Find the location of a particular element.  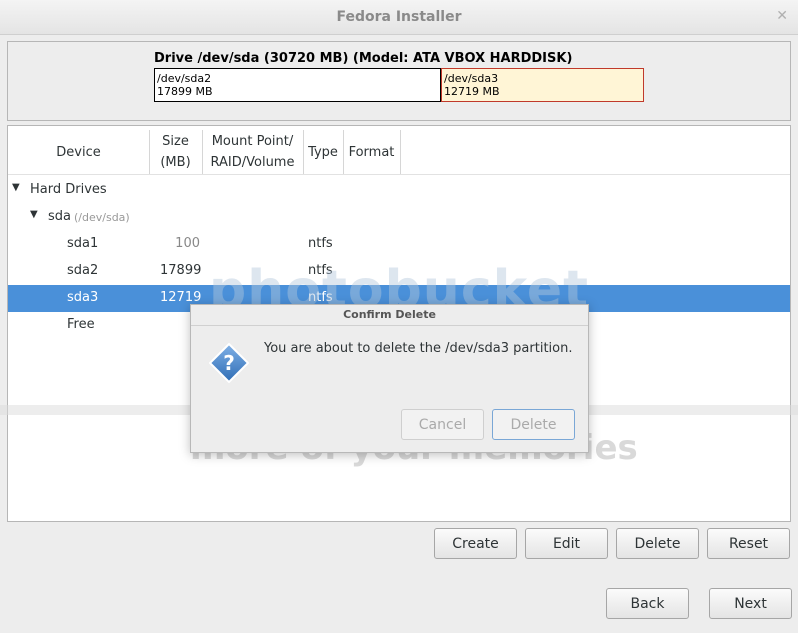

next-button: Next is located at coordinates (750, 603).